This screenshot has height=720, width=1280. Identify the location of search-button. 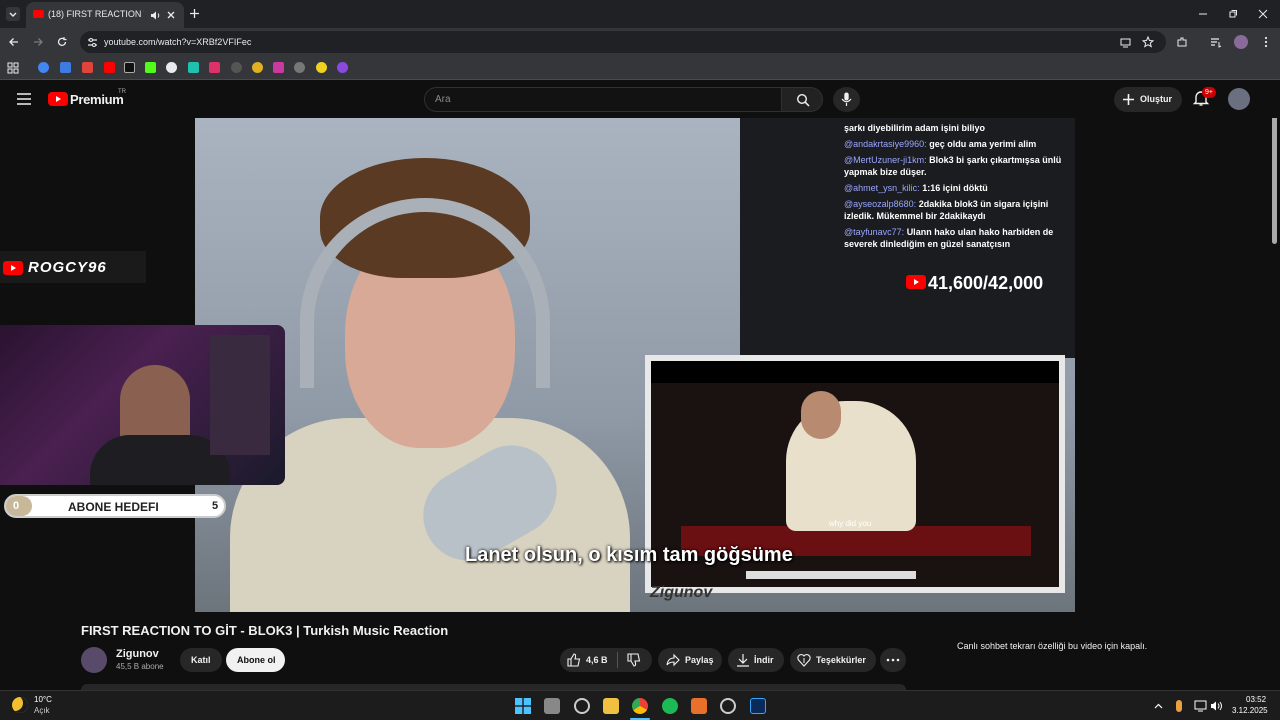
(802, 99).